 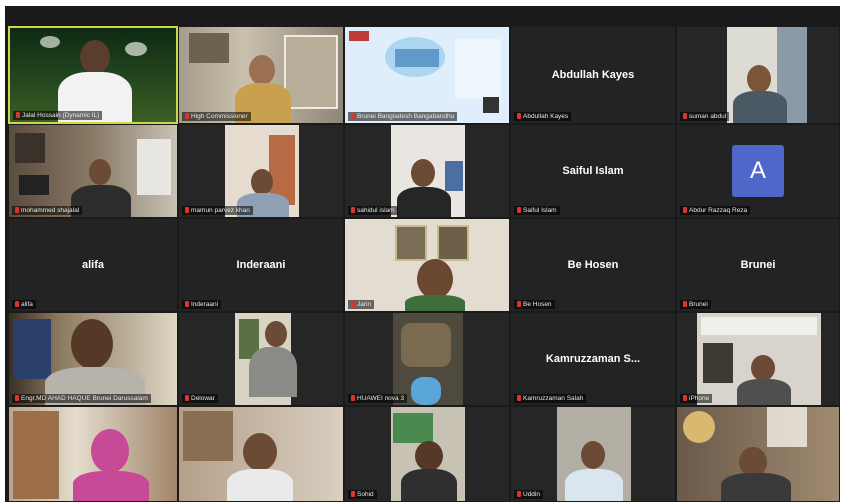 I want to click on participant-display-name: Saiful Islam, so click(x=593, y=171).